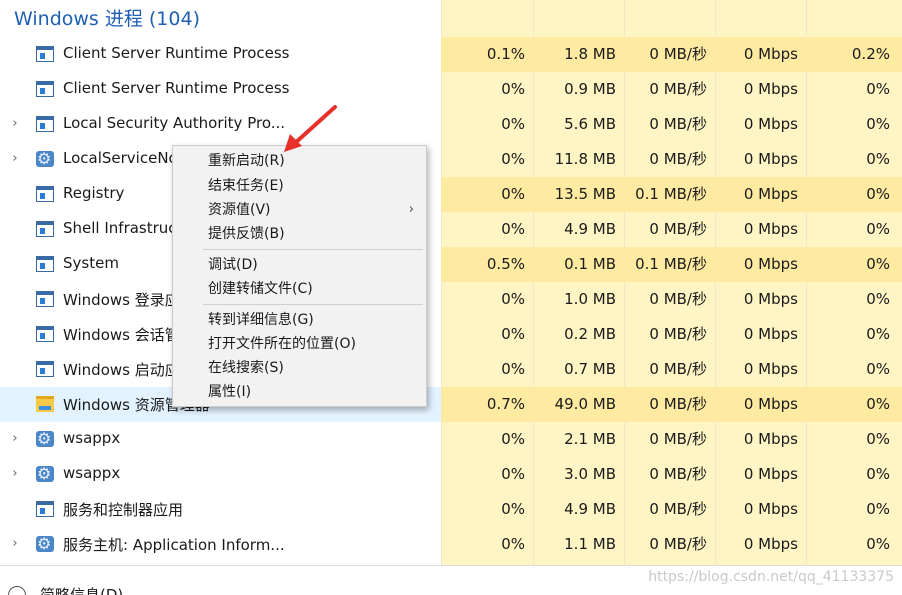 This screenshot has height=595, width=902. Describe the element at coordinates (590, 369) in the screenshot. I see `memory-value: 0.7 MB` at that location.